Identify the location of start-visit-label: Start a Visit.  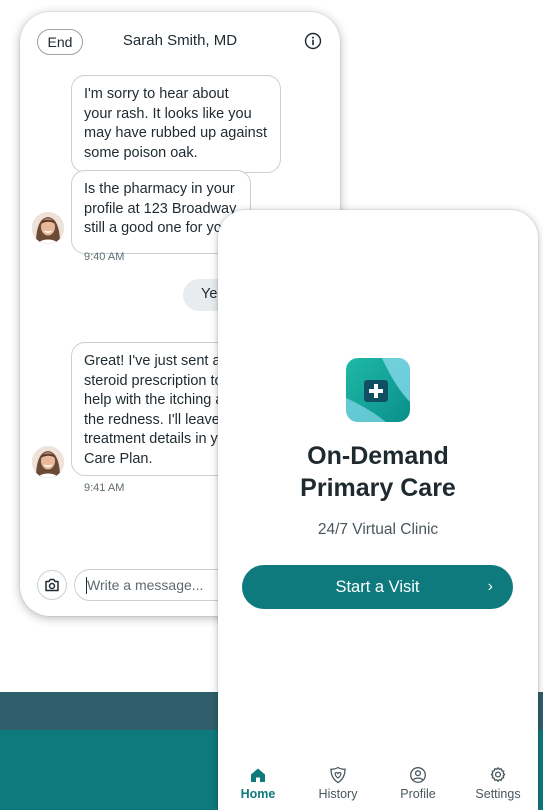
(377, 586).